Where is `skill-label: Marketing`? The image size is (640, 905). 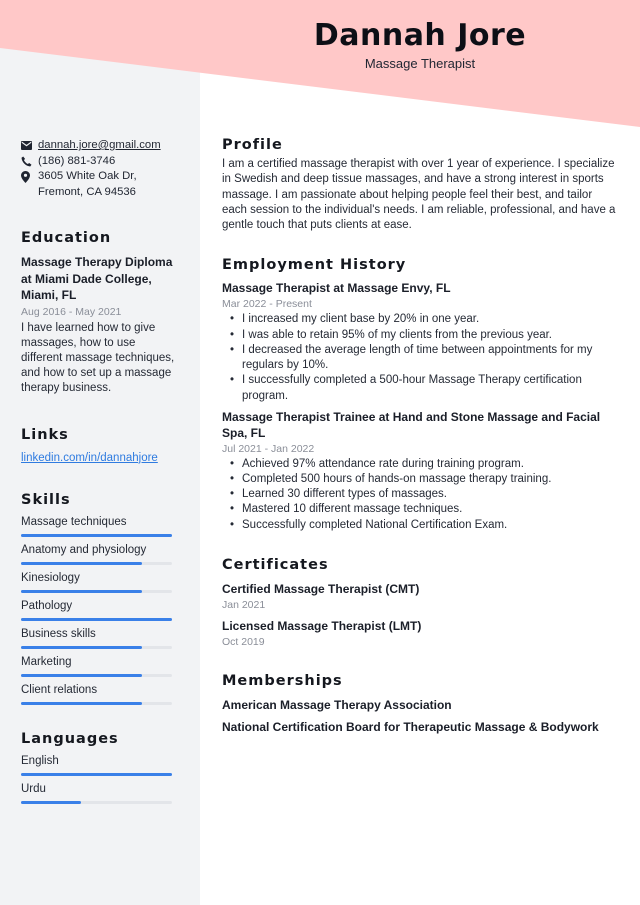 skill-label: Marketing is located at coordinates (46, 661).